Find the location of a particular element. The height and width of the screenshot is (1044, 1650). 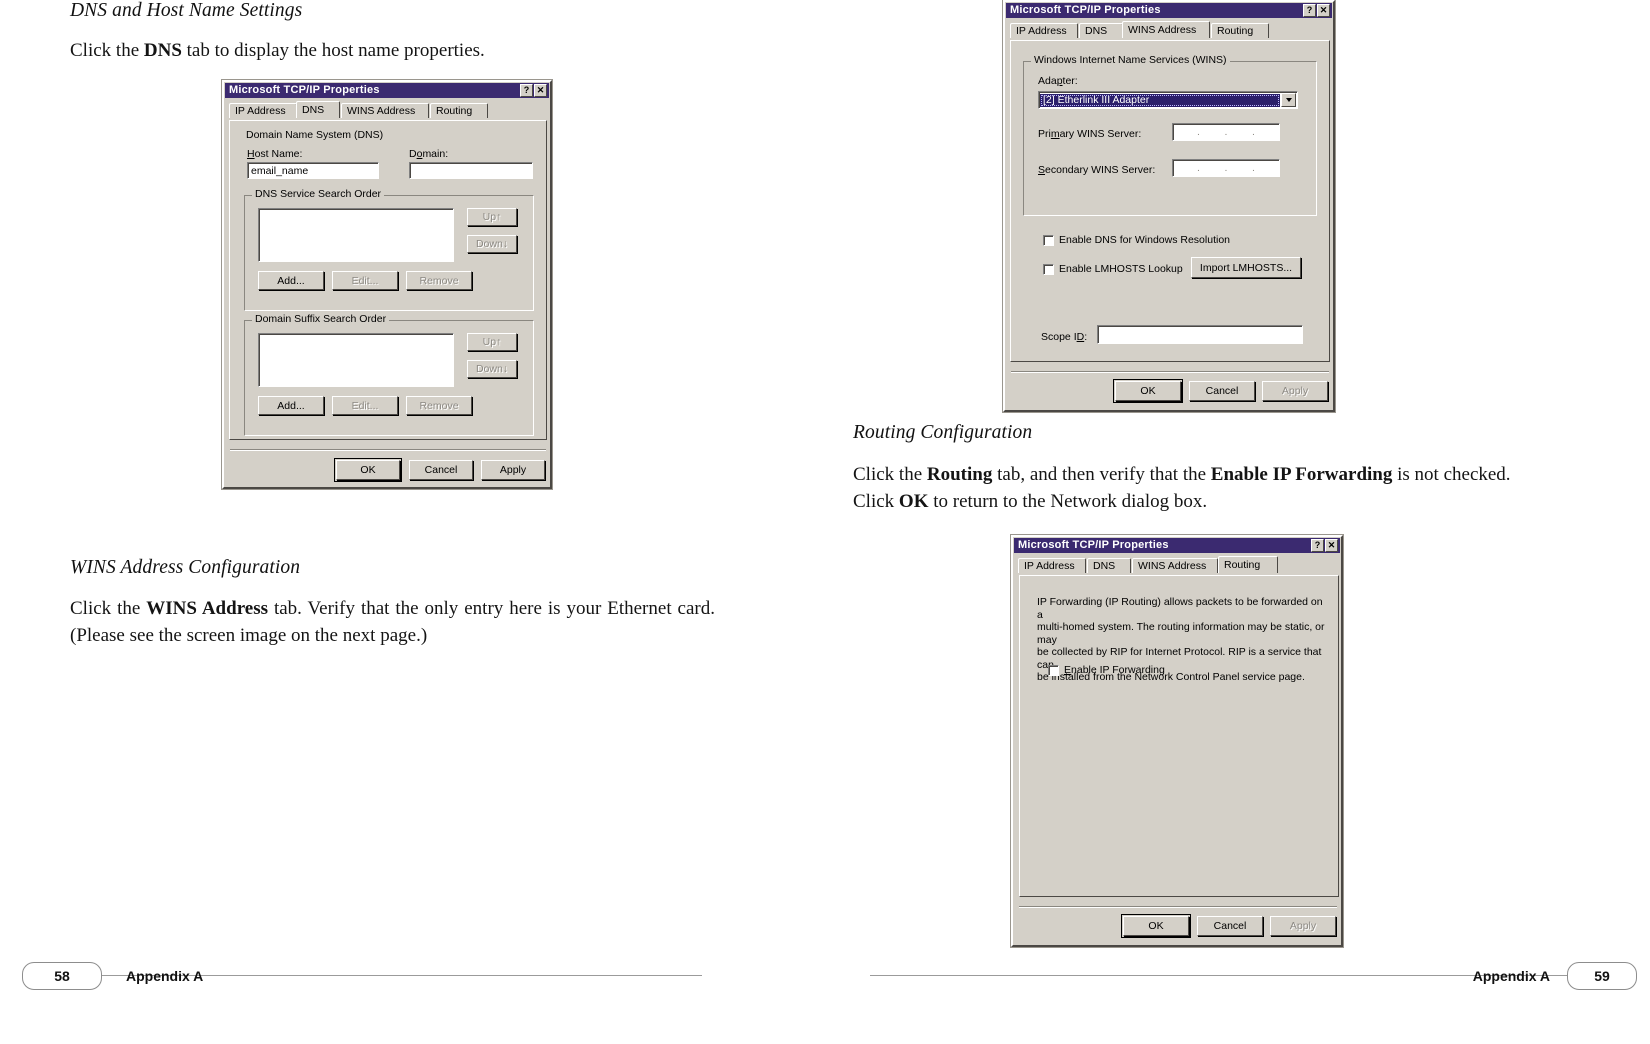

dns-ok-button: OK is located at coordinates (368, 470).